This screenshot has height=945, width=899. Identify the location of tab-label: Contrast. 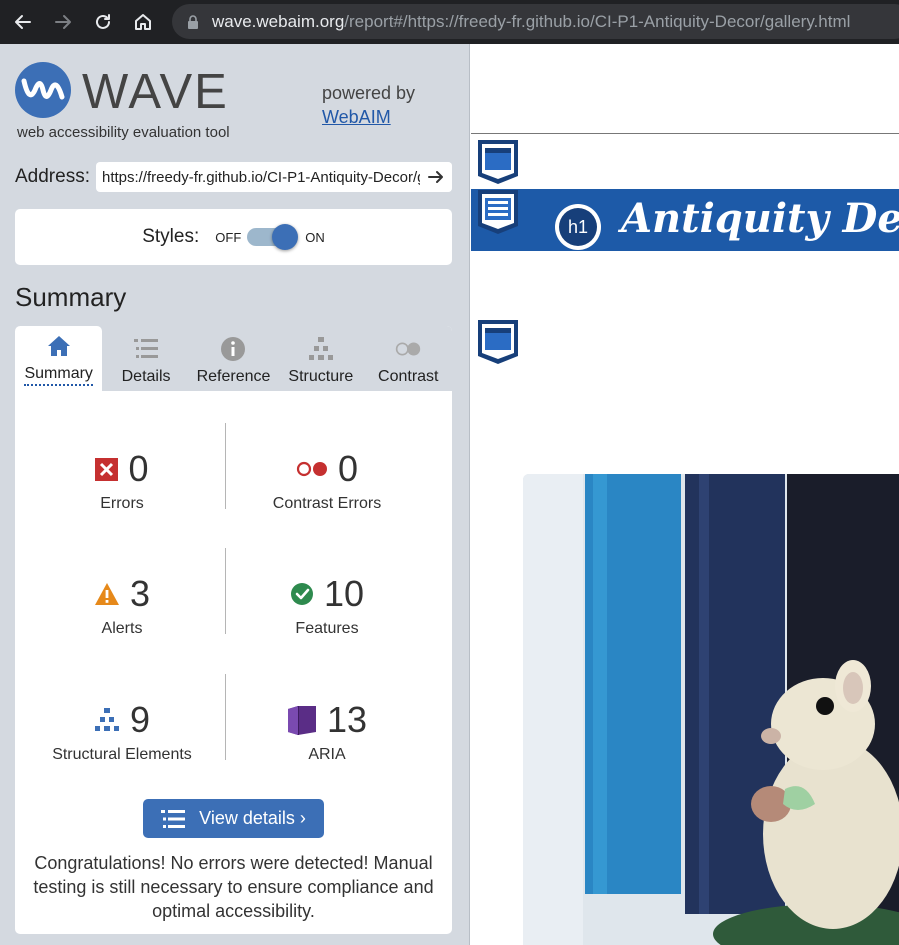
(408, 376).